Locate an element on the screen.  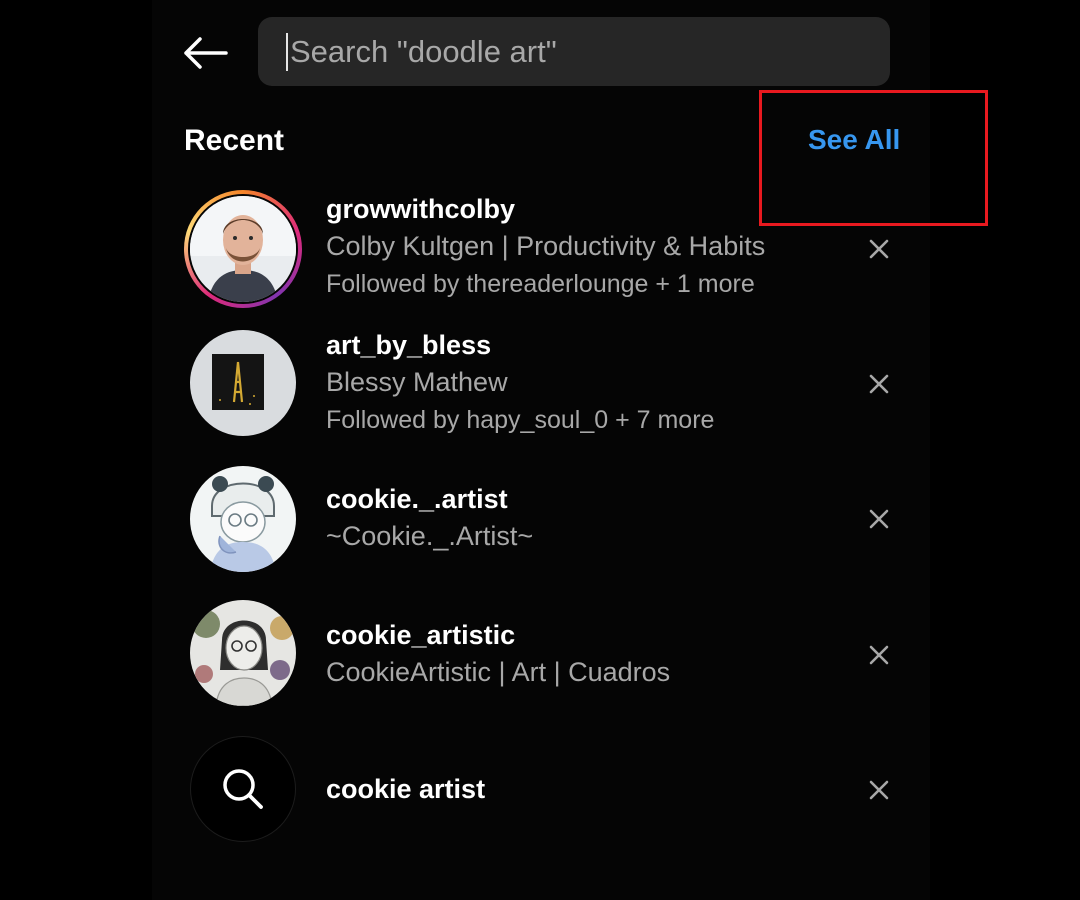
search-query: cookie artist is located at coordinates (406, 789).